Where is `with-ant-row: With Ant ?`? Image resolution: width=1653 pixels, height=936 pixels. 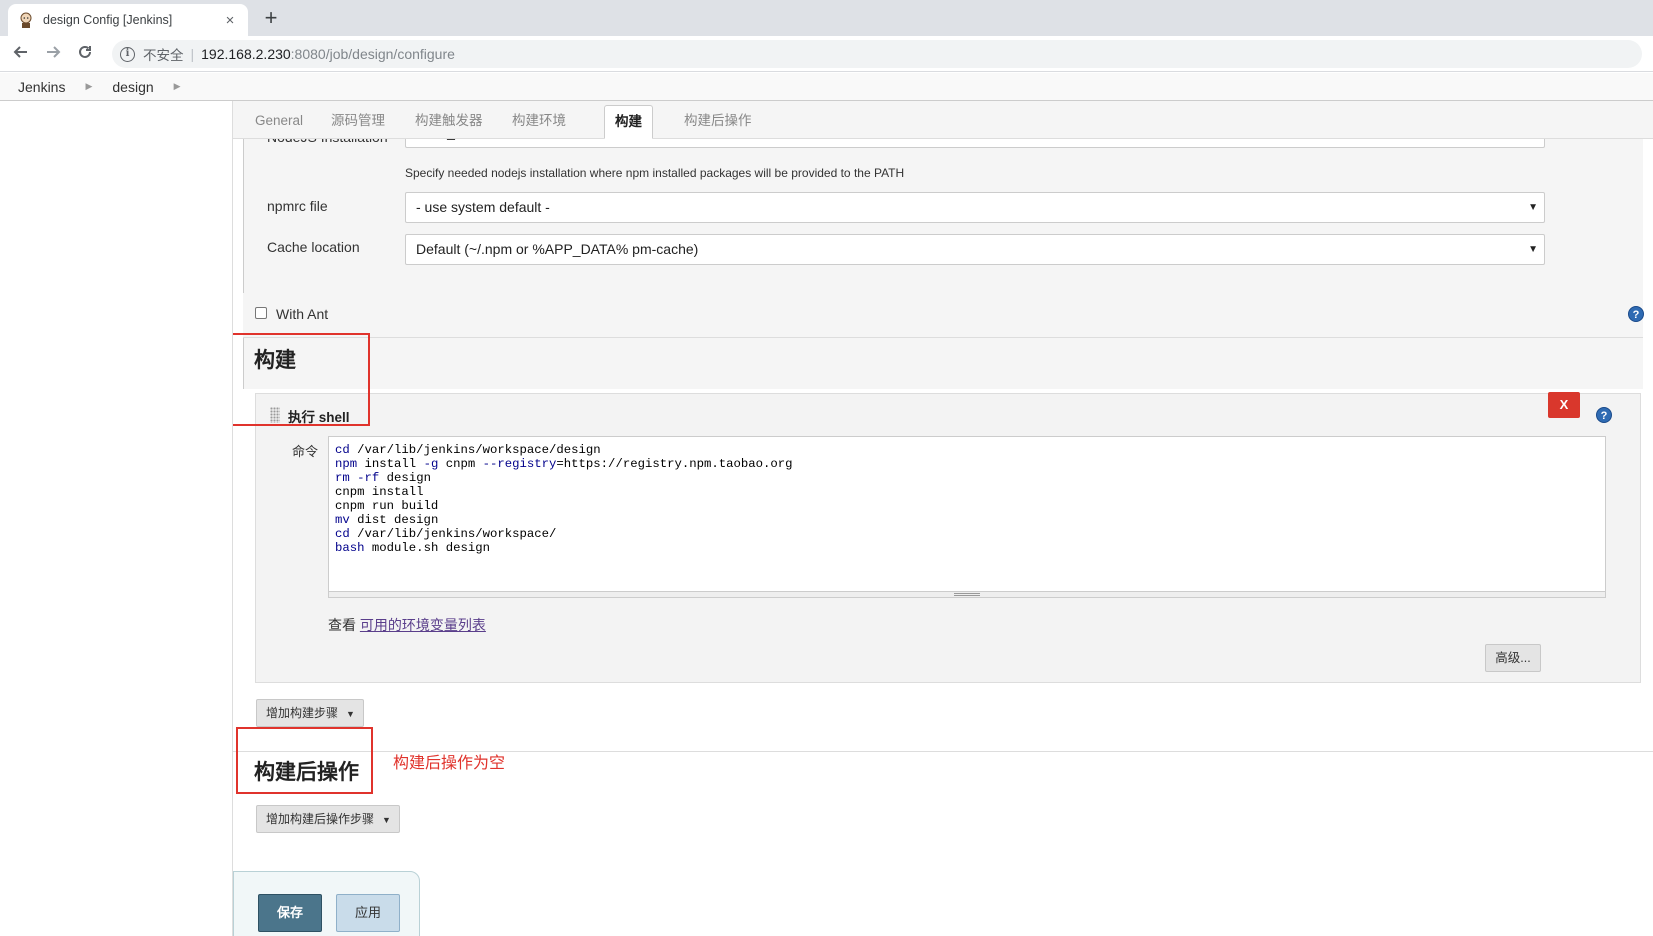 with-ant-row: With Ant ? is located at coordinates (943, 315).